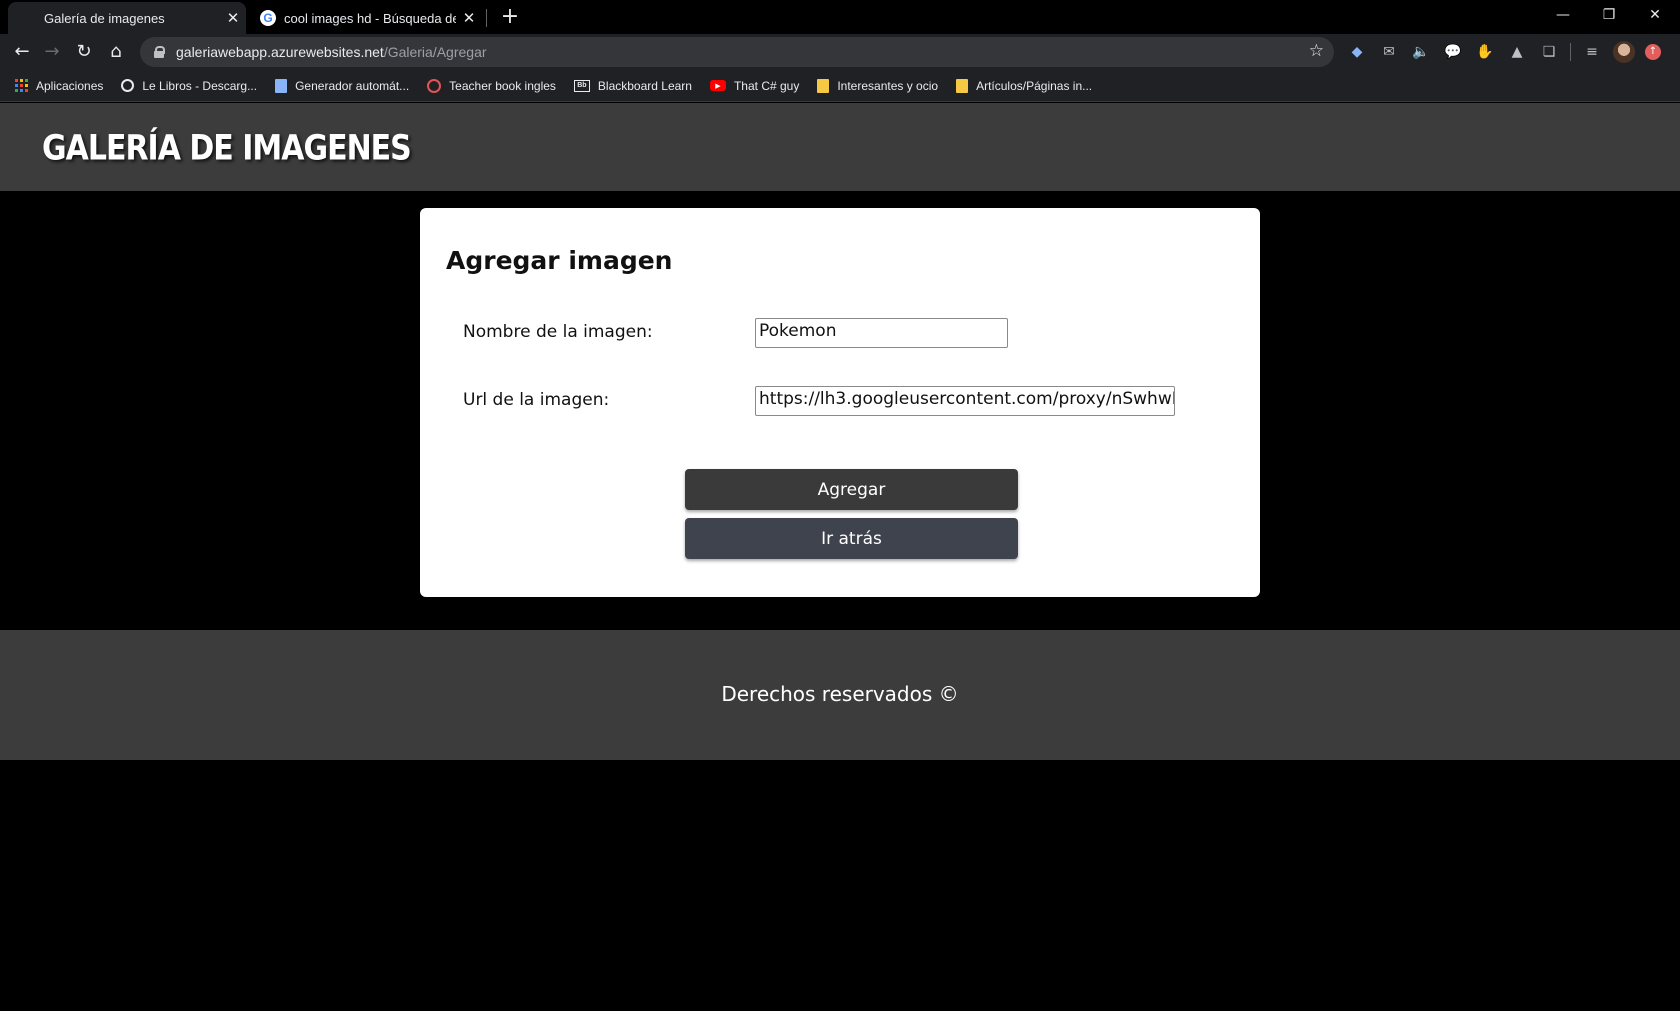 The width and height of the screenshot is (1680, 1011). I want to click on image-name-input: Pokemon, so click(881, 333).